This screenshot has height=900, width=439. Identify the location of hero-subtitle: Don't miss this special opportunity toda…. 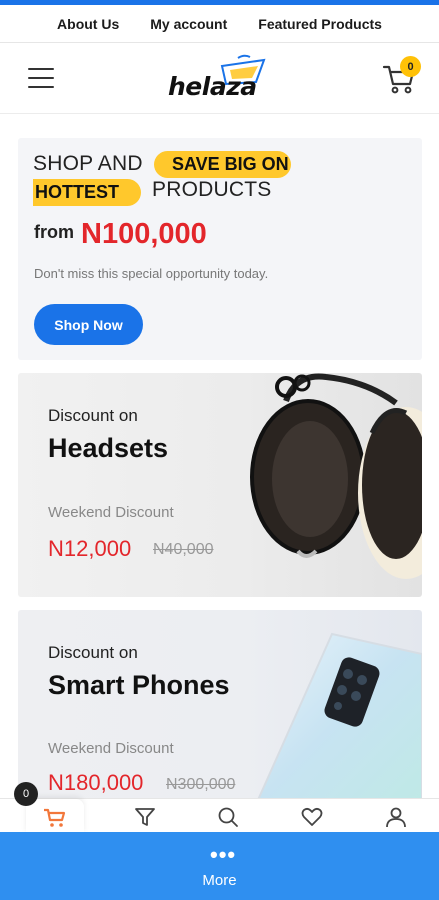
(151, 273).